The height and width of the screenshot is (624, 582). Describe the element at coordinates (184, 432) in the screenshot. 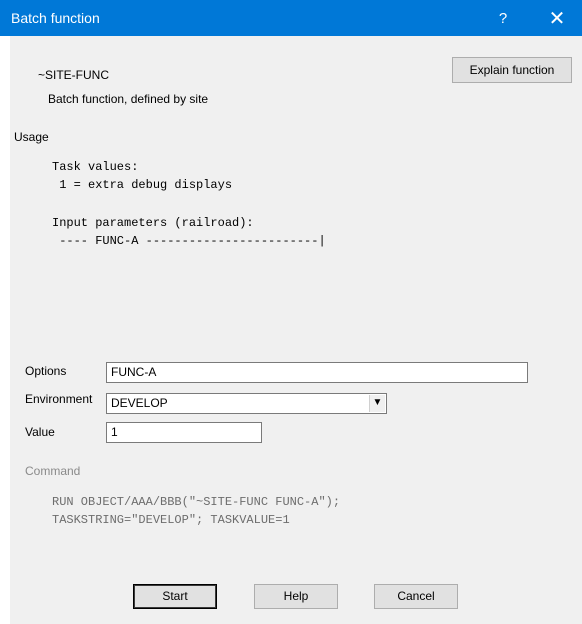

I see `value-input: 1` at that location.